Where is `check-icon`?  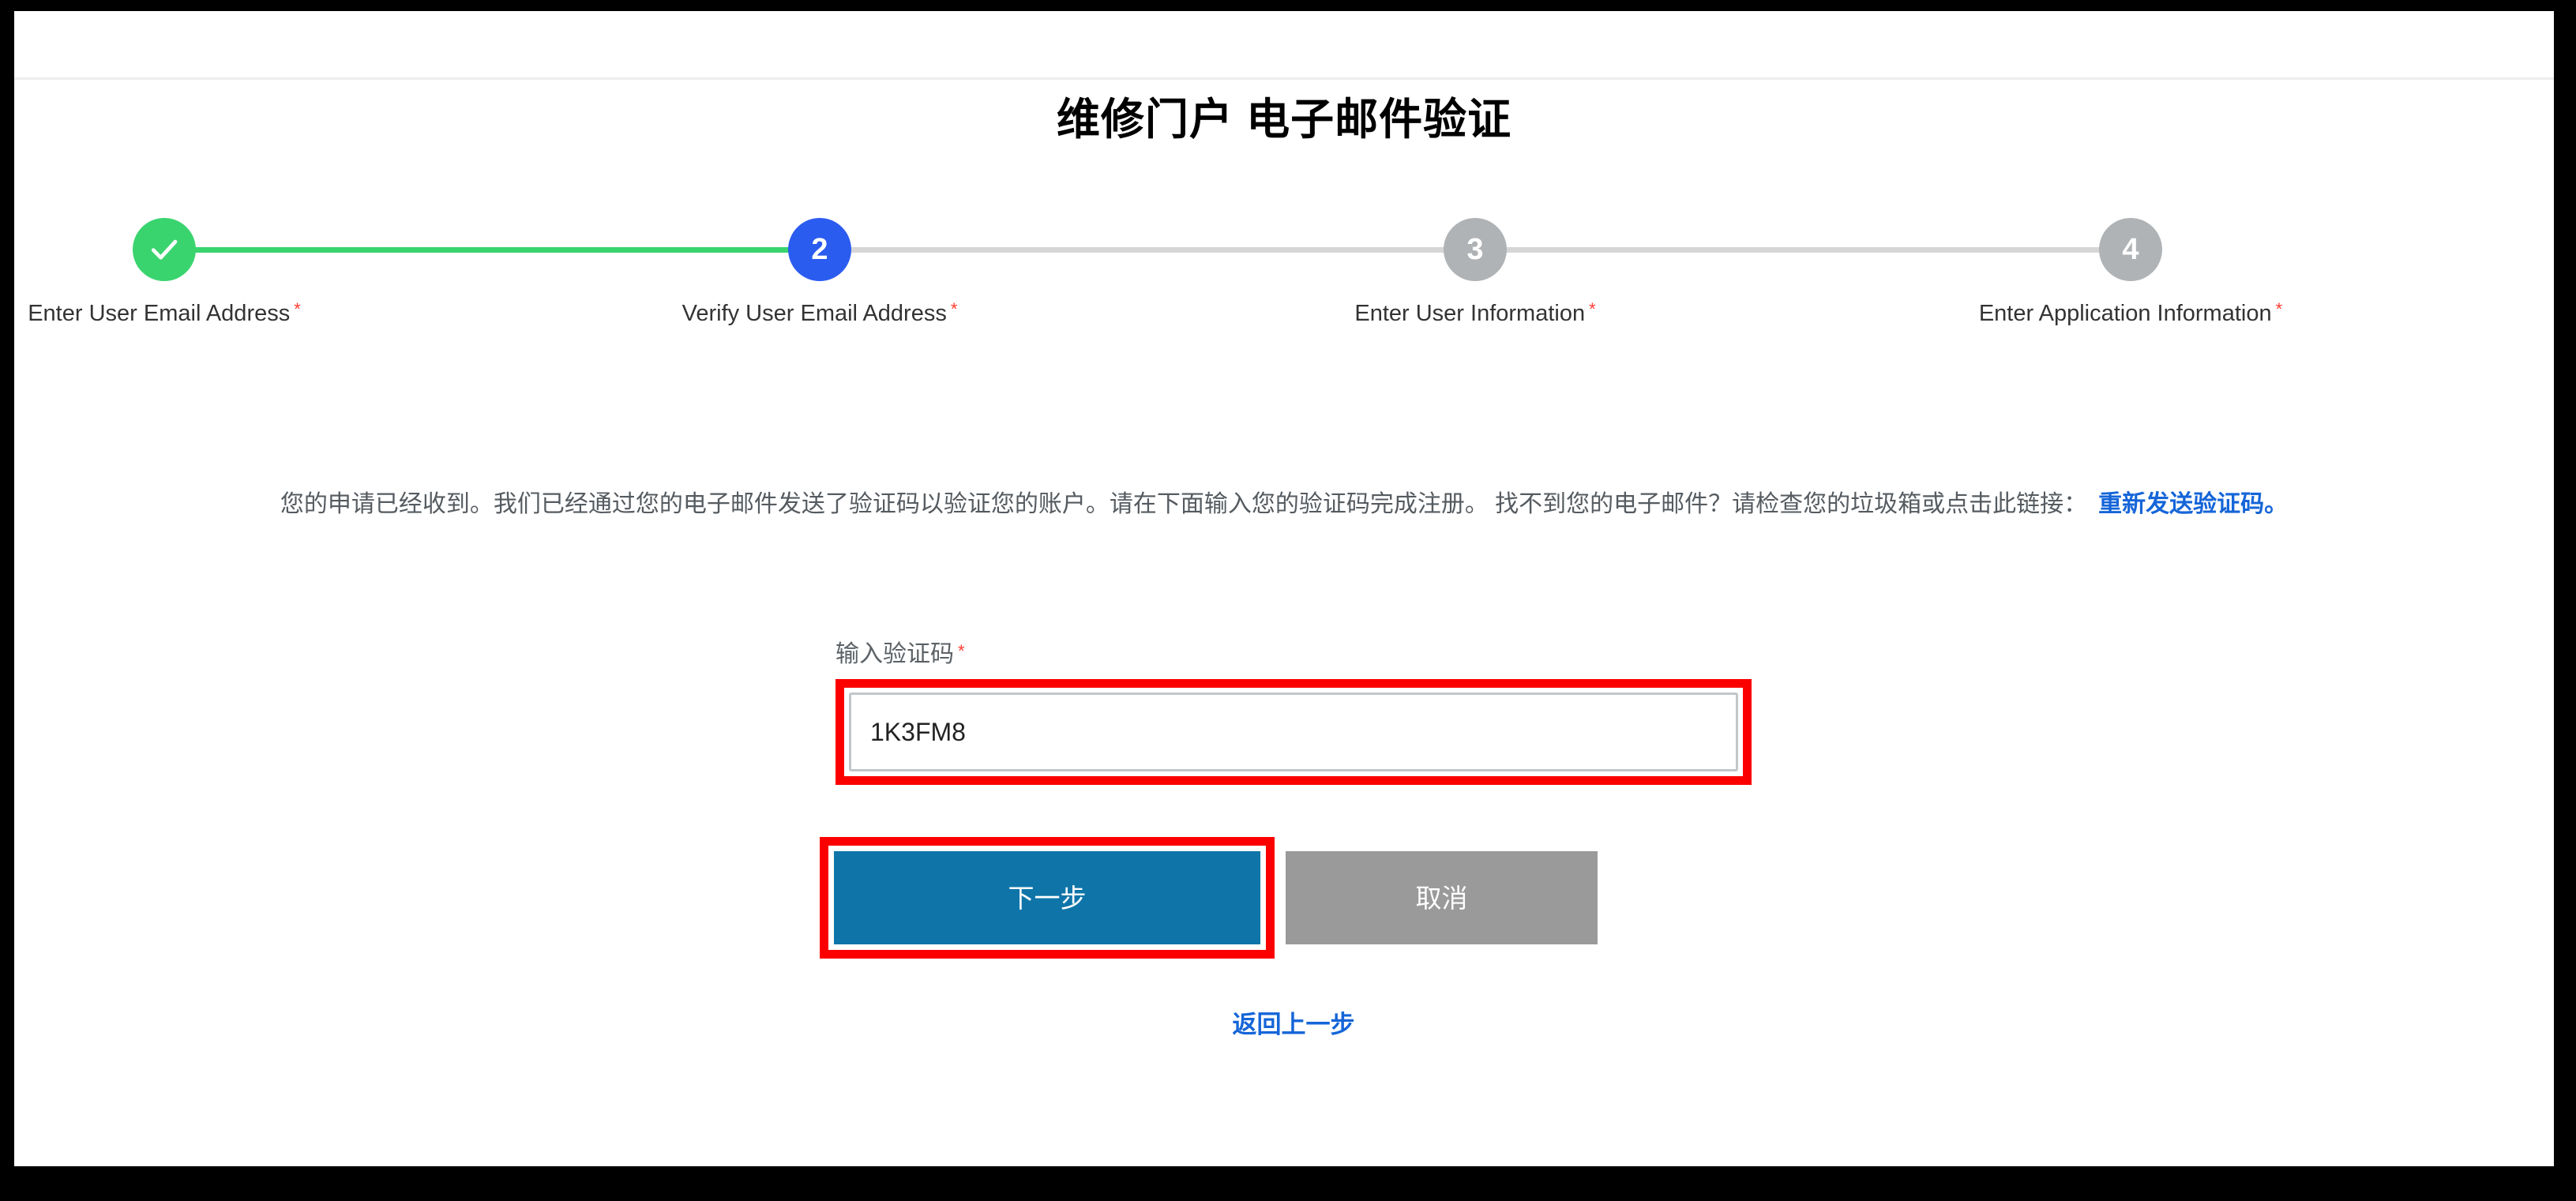
check-icon is located at coordinates (164, 249).